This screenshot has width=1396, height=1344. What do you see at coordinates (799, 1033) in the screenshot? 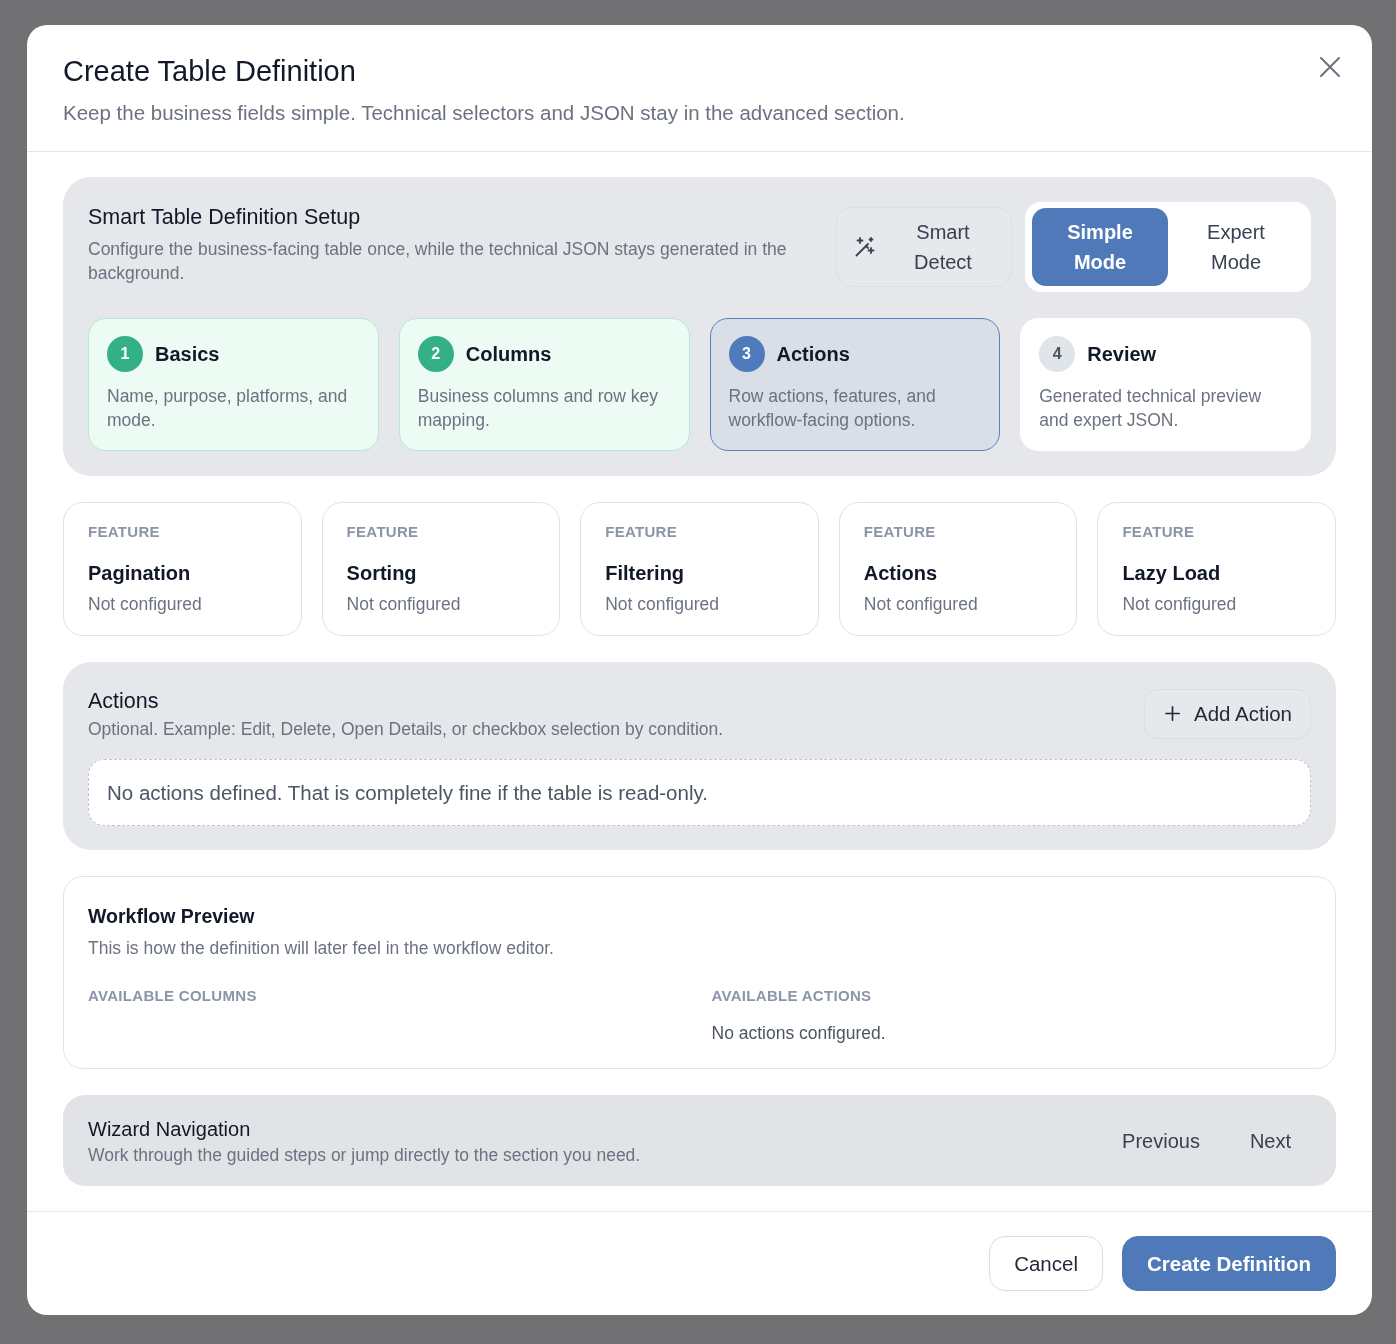
I see `empty-state-text: No actions configured.` at bounding box center [799, 1033].